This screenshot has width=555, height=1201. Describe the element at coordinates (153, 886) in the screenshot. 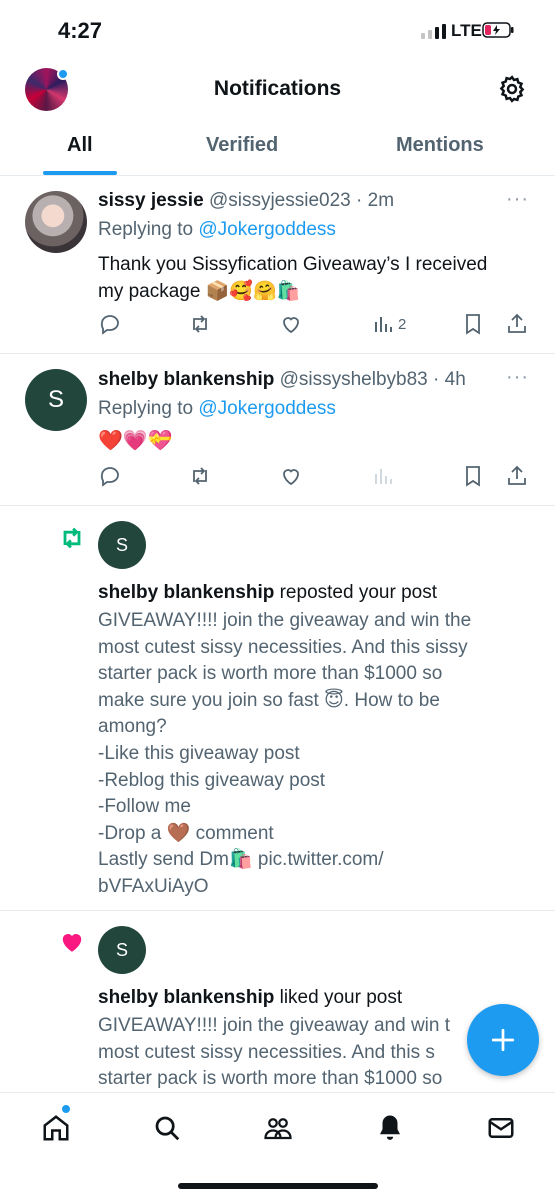

I see `post-line: bVFAxUiAyO` at that location.